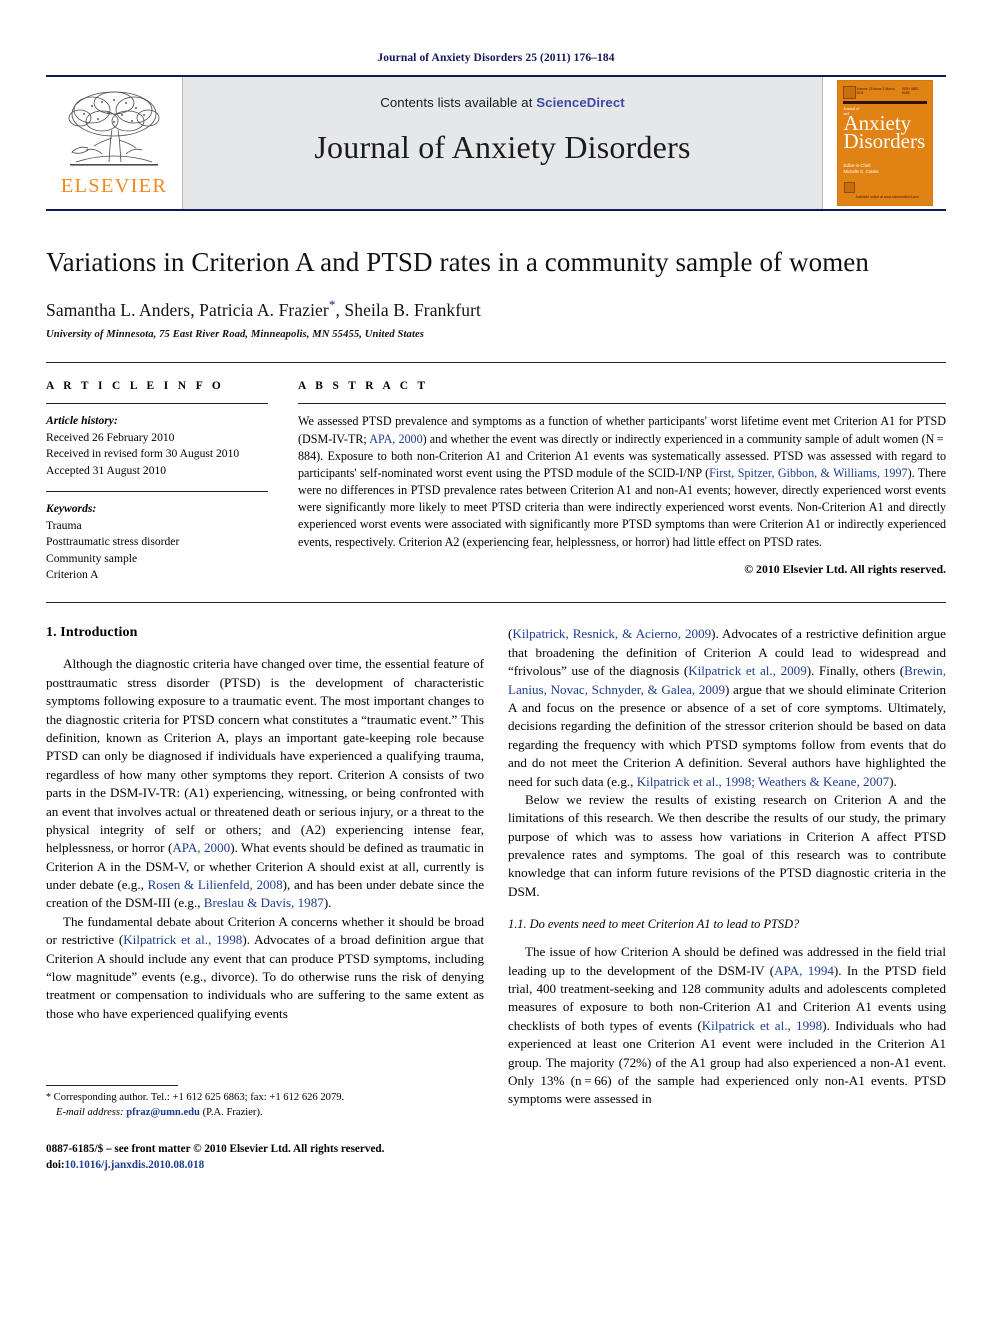 The height and width of the screenshot is (1323, 992). What do you see at coordinates (496, 603) in the screenshot?
I see `body-divider` at bounding box center [496, 603].